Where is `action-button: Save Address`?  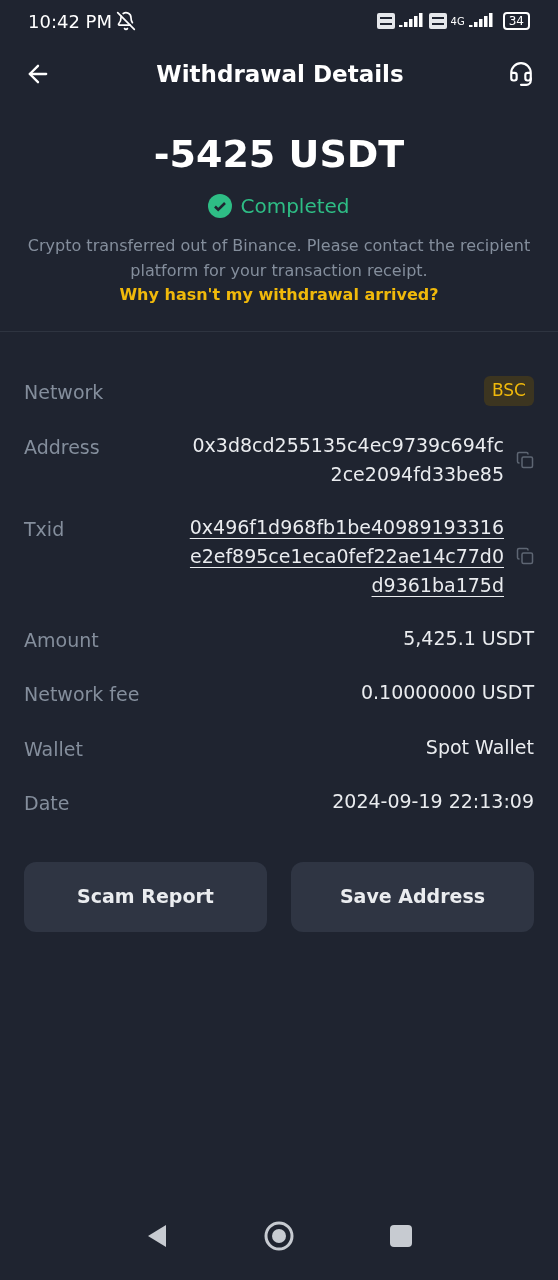 action-button: Save Address is located at coordinates (412, 896).